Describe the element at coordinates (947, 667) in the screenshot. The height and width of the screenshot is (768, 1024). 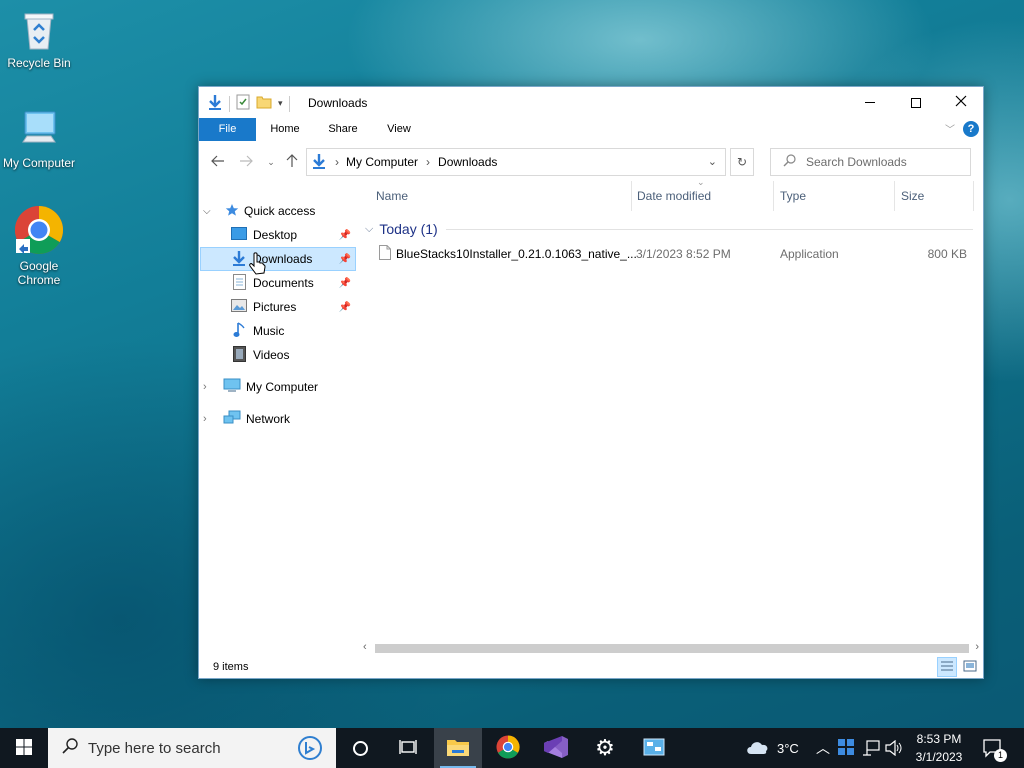
I see `details-view-button` at that location.